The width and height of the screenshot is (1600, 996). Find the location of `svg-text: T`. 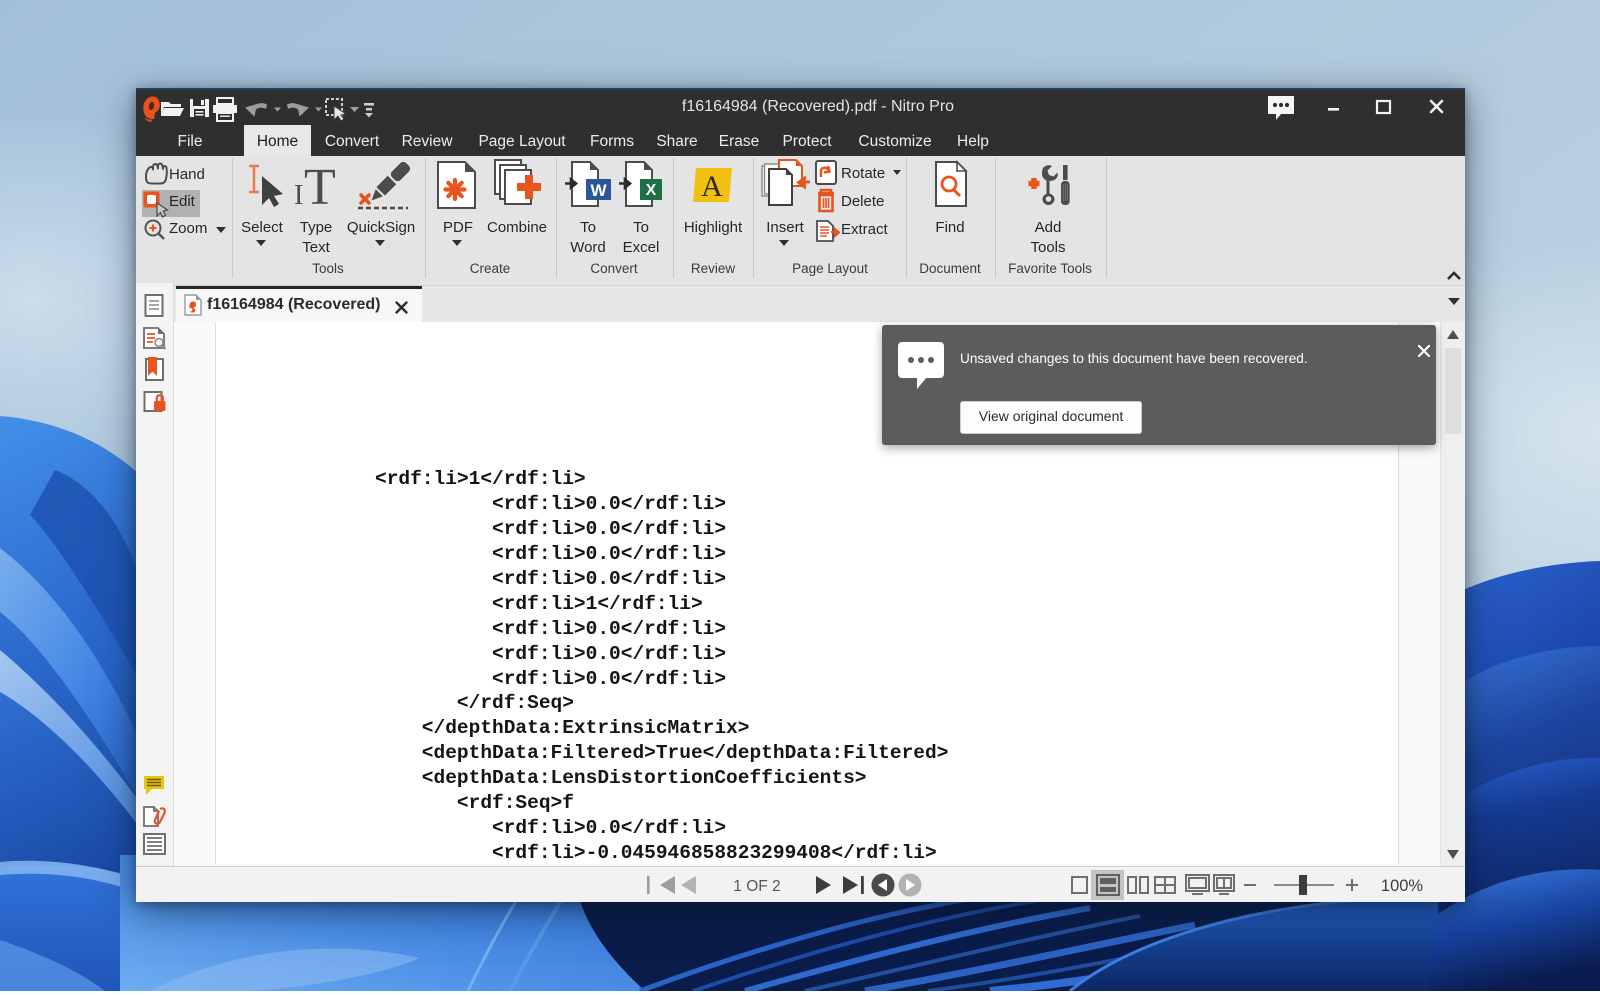

svg-text: T is located at coordinates (320, 185).